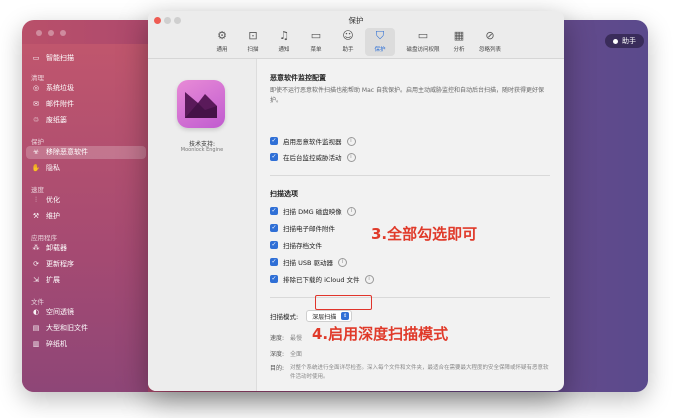  Describe the element at coordinates (86, 328) in the screenshot. I see `sidebar-item-large-old-files: ▤ 大型和旧文件` at that location.